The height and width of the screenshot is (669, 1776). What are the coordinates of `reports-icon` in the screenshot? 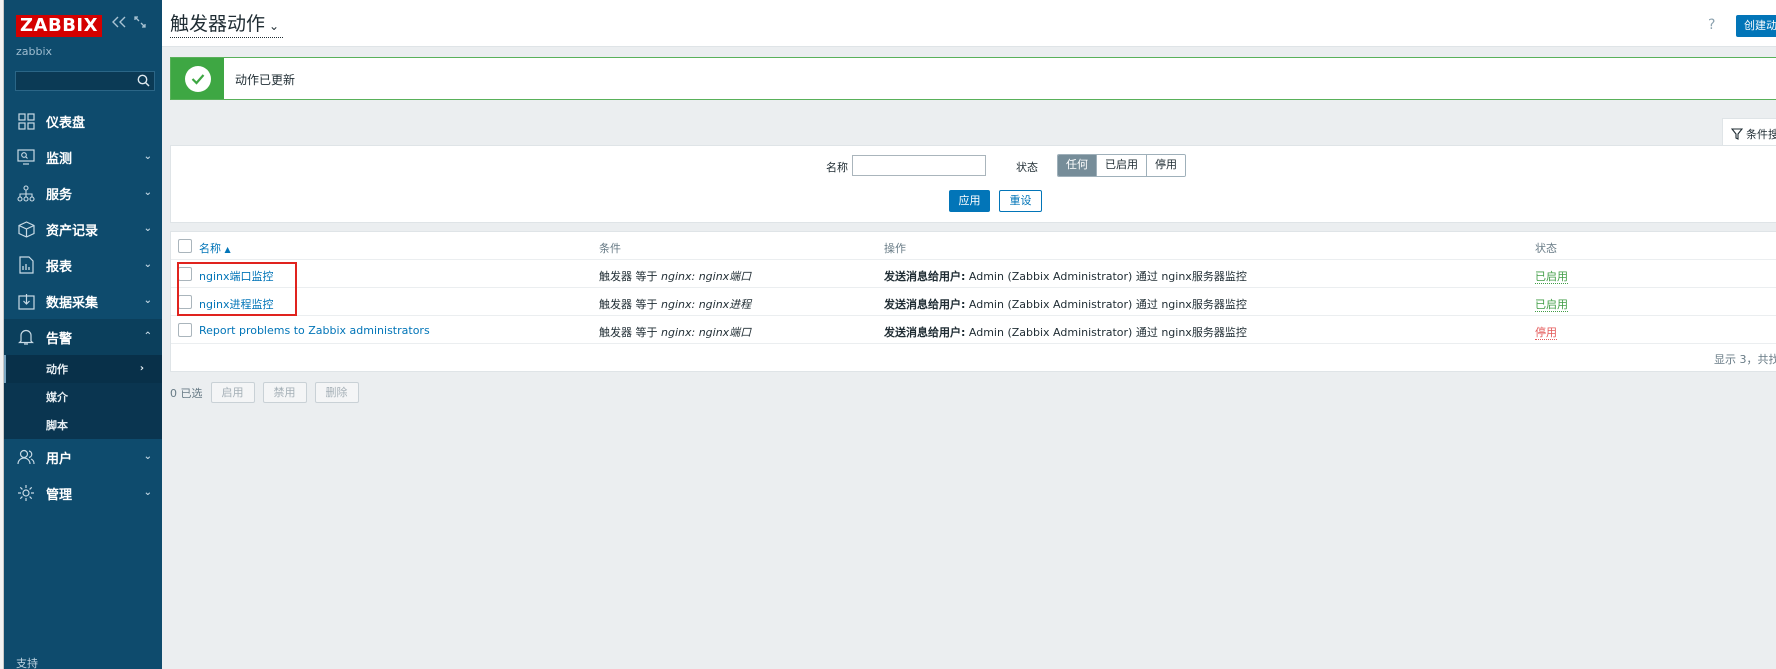 It's located at (26, 265).